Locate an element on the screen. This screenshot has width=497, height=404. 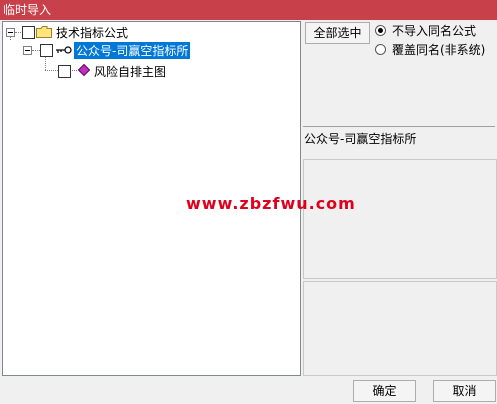
key-icon is located at coordinates (64, 50).